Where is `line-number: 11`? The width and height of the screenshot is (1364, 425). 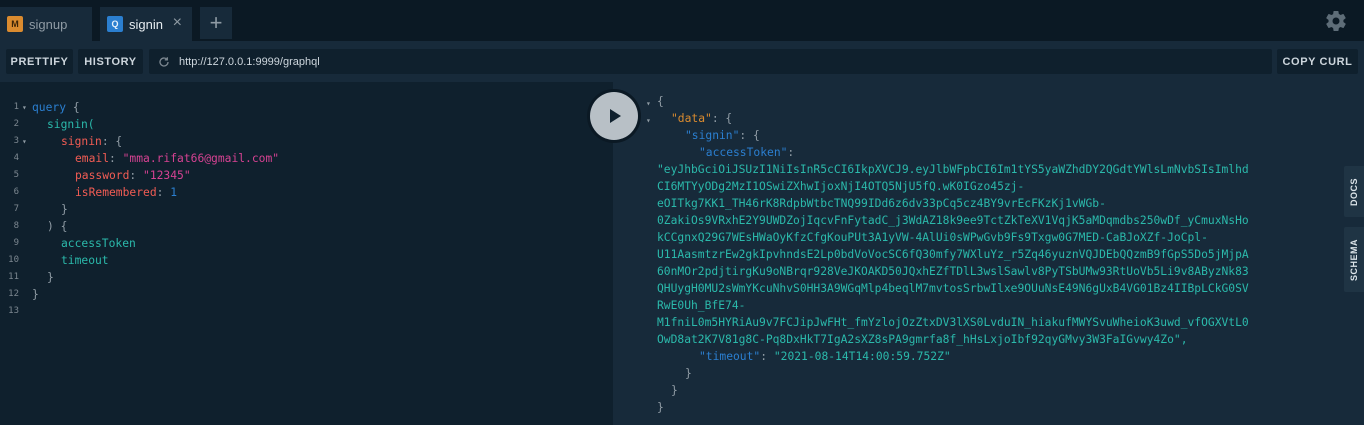
line-number: 11 is located at coordinates (13, 277).